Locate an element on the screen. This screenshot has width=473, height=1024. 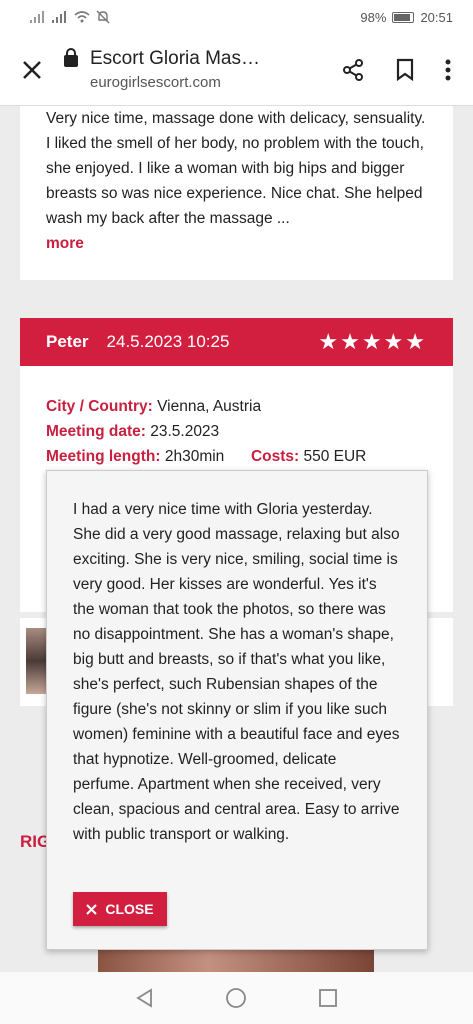
home-circle-icon is located at coordinates (236, 998).